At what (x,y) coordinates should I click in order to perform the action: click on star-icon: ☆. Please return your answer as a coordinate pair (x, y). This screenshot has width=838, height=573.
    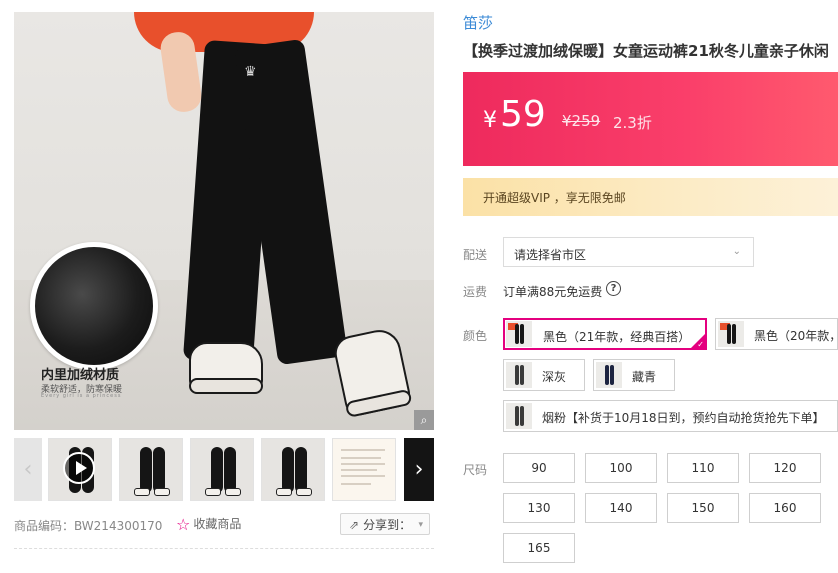
    Looking at the image, I should click on (183, 524).